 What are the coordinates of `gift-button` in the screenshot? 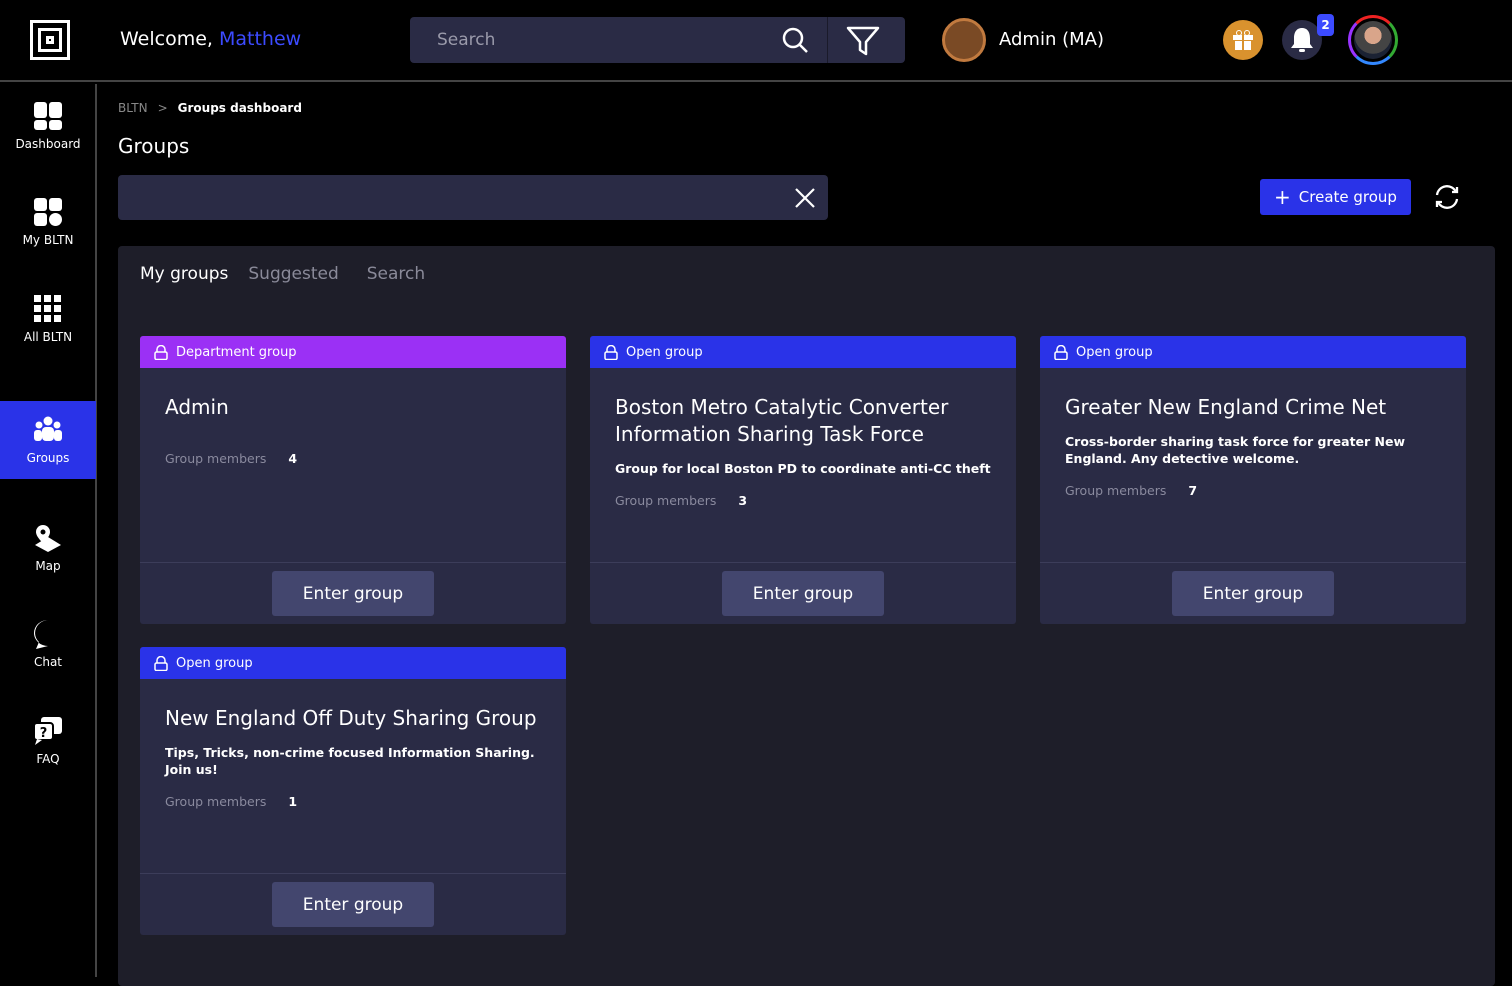 It's located at (1243, 40).